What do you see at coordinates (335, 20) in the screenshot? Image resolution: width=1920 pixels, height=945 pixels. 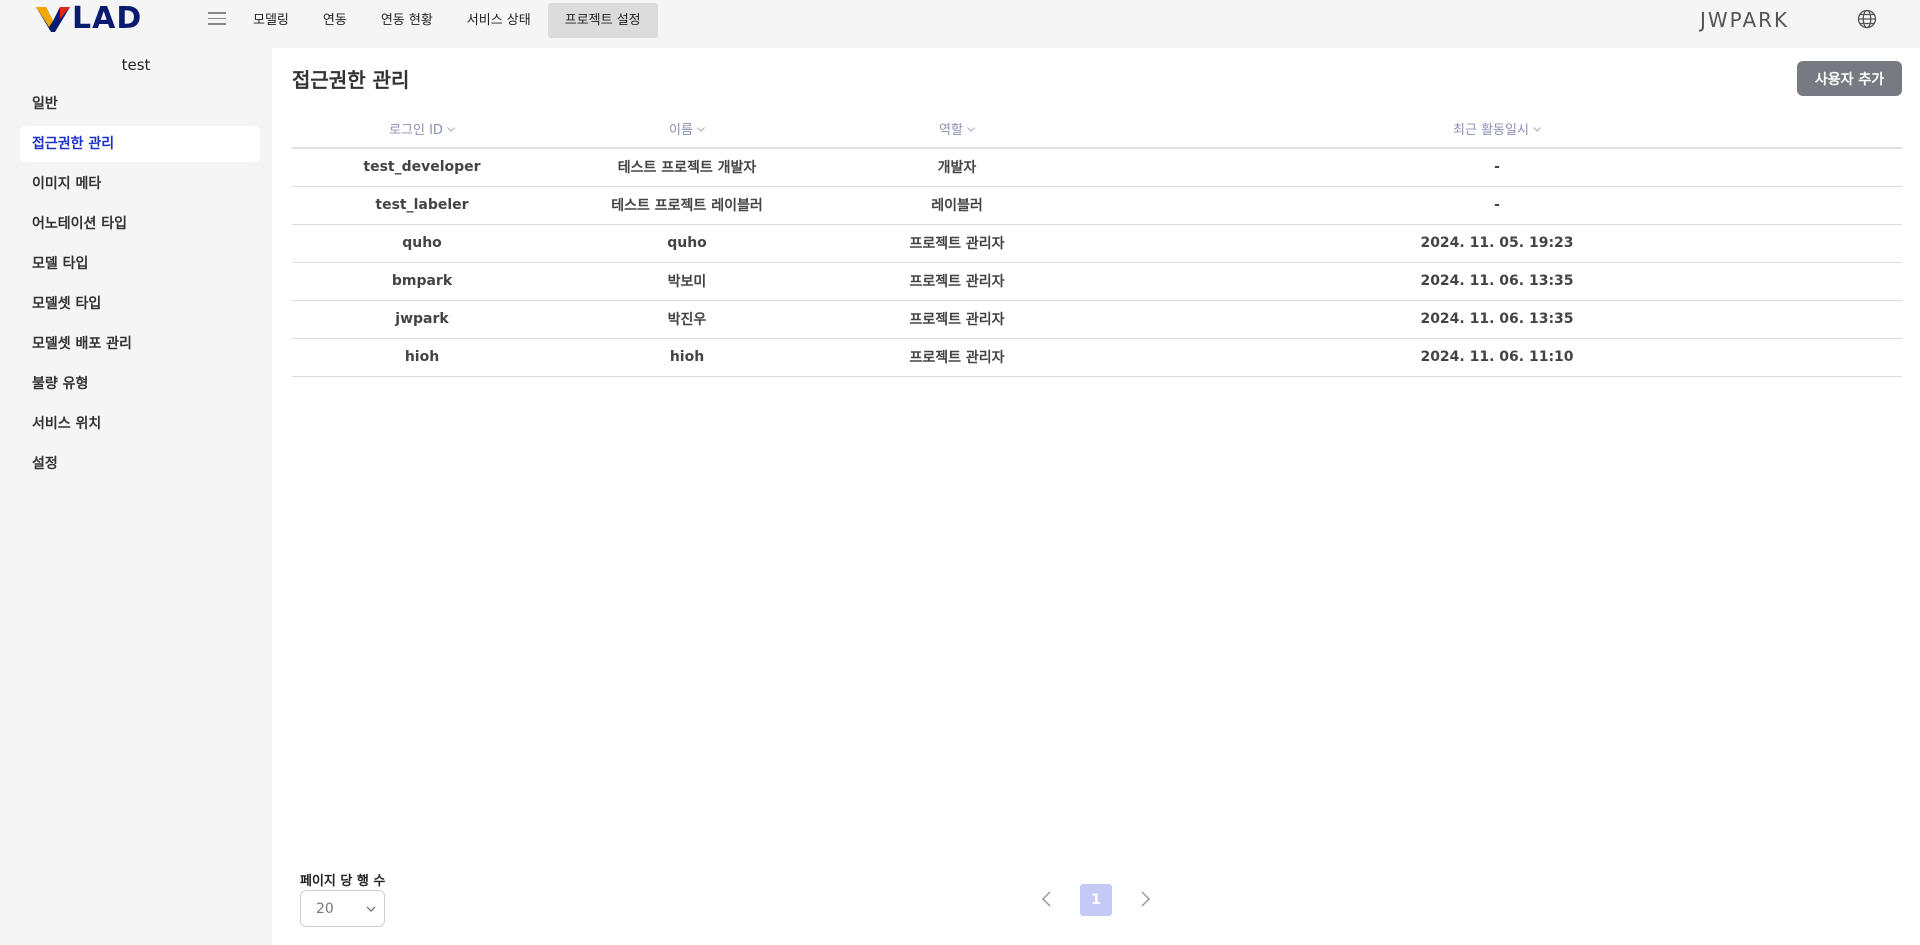 I see `nav-integration: 연동` at bounding box center [335, 20].